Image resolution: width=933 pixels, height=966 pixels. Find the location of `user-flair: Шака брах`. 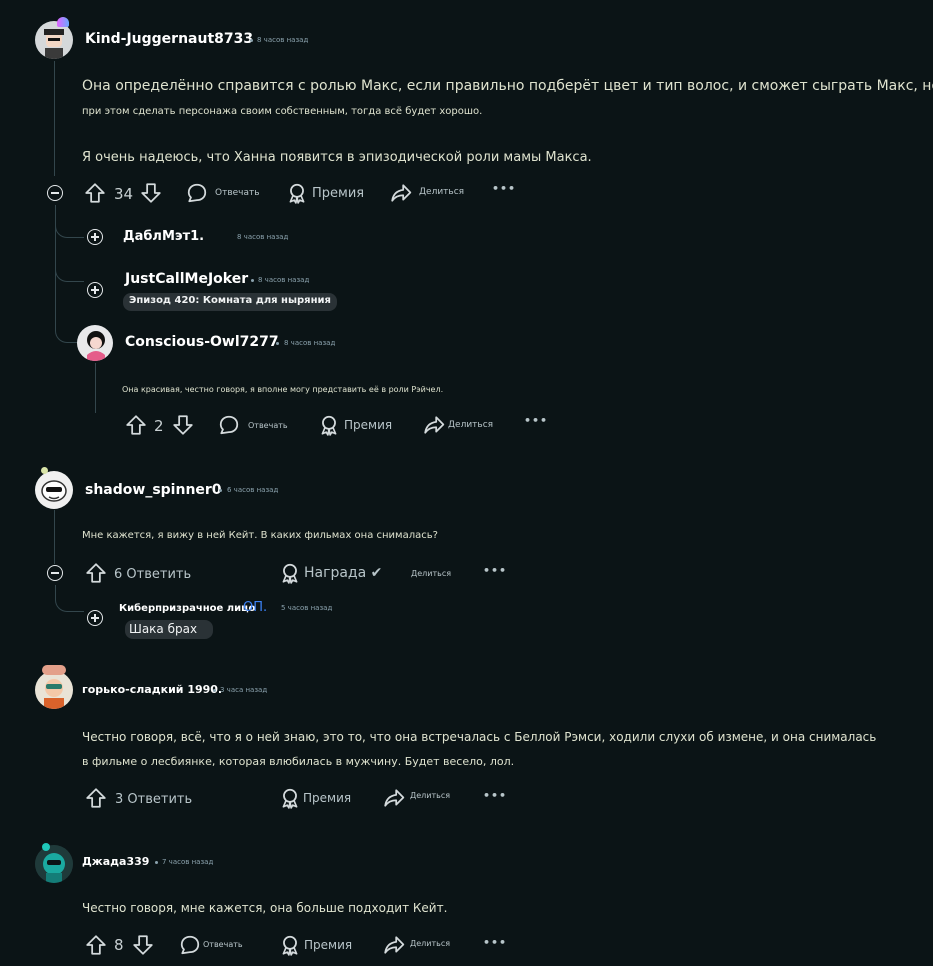

user-flair: Шака брах is located at coordinates (169, 629).